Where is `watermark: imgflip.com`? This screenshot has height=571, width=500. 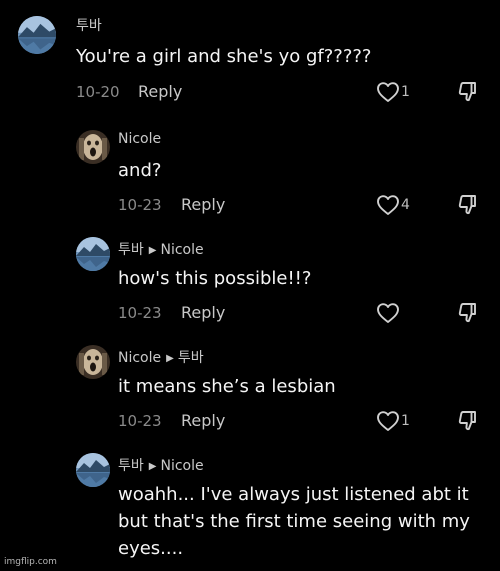
watermark: imgflip.com is located at coordinates (30, 562).